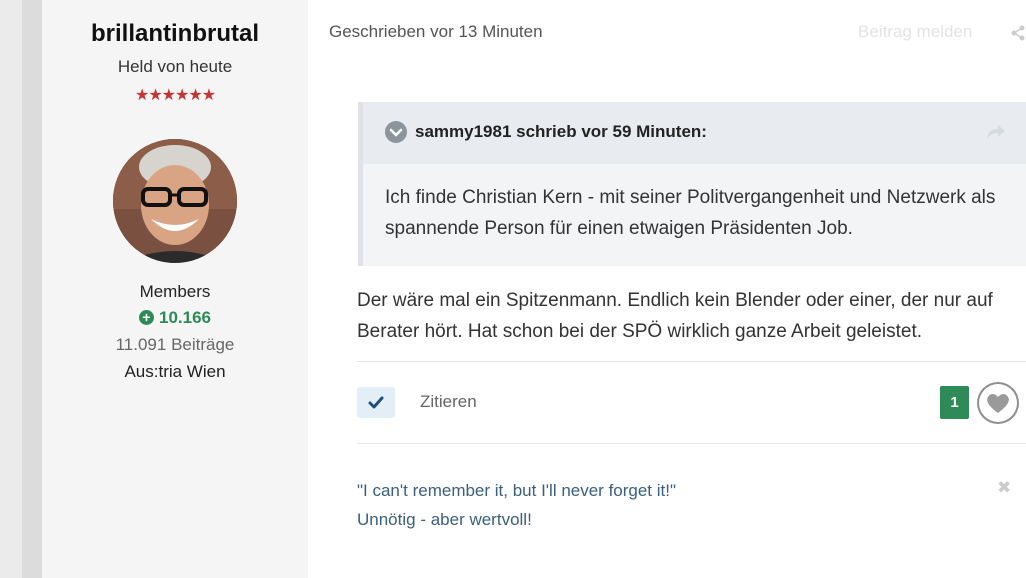 The height and width of the screenshot is (578, 1026). Describe the element at coordinates (185, 317) in the screenshot. I see `reputation-value: 10.166` at that location.